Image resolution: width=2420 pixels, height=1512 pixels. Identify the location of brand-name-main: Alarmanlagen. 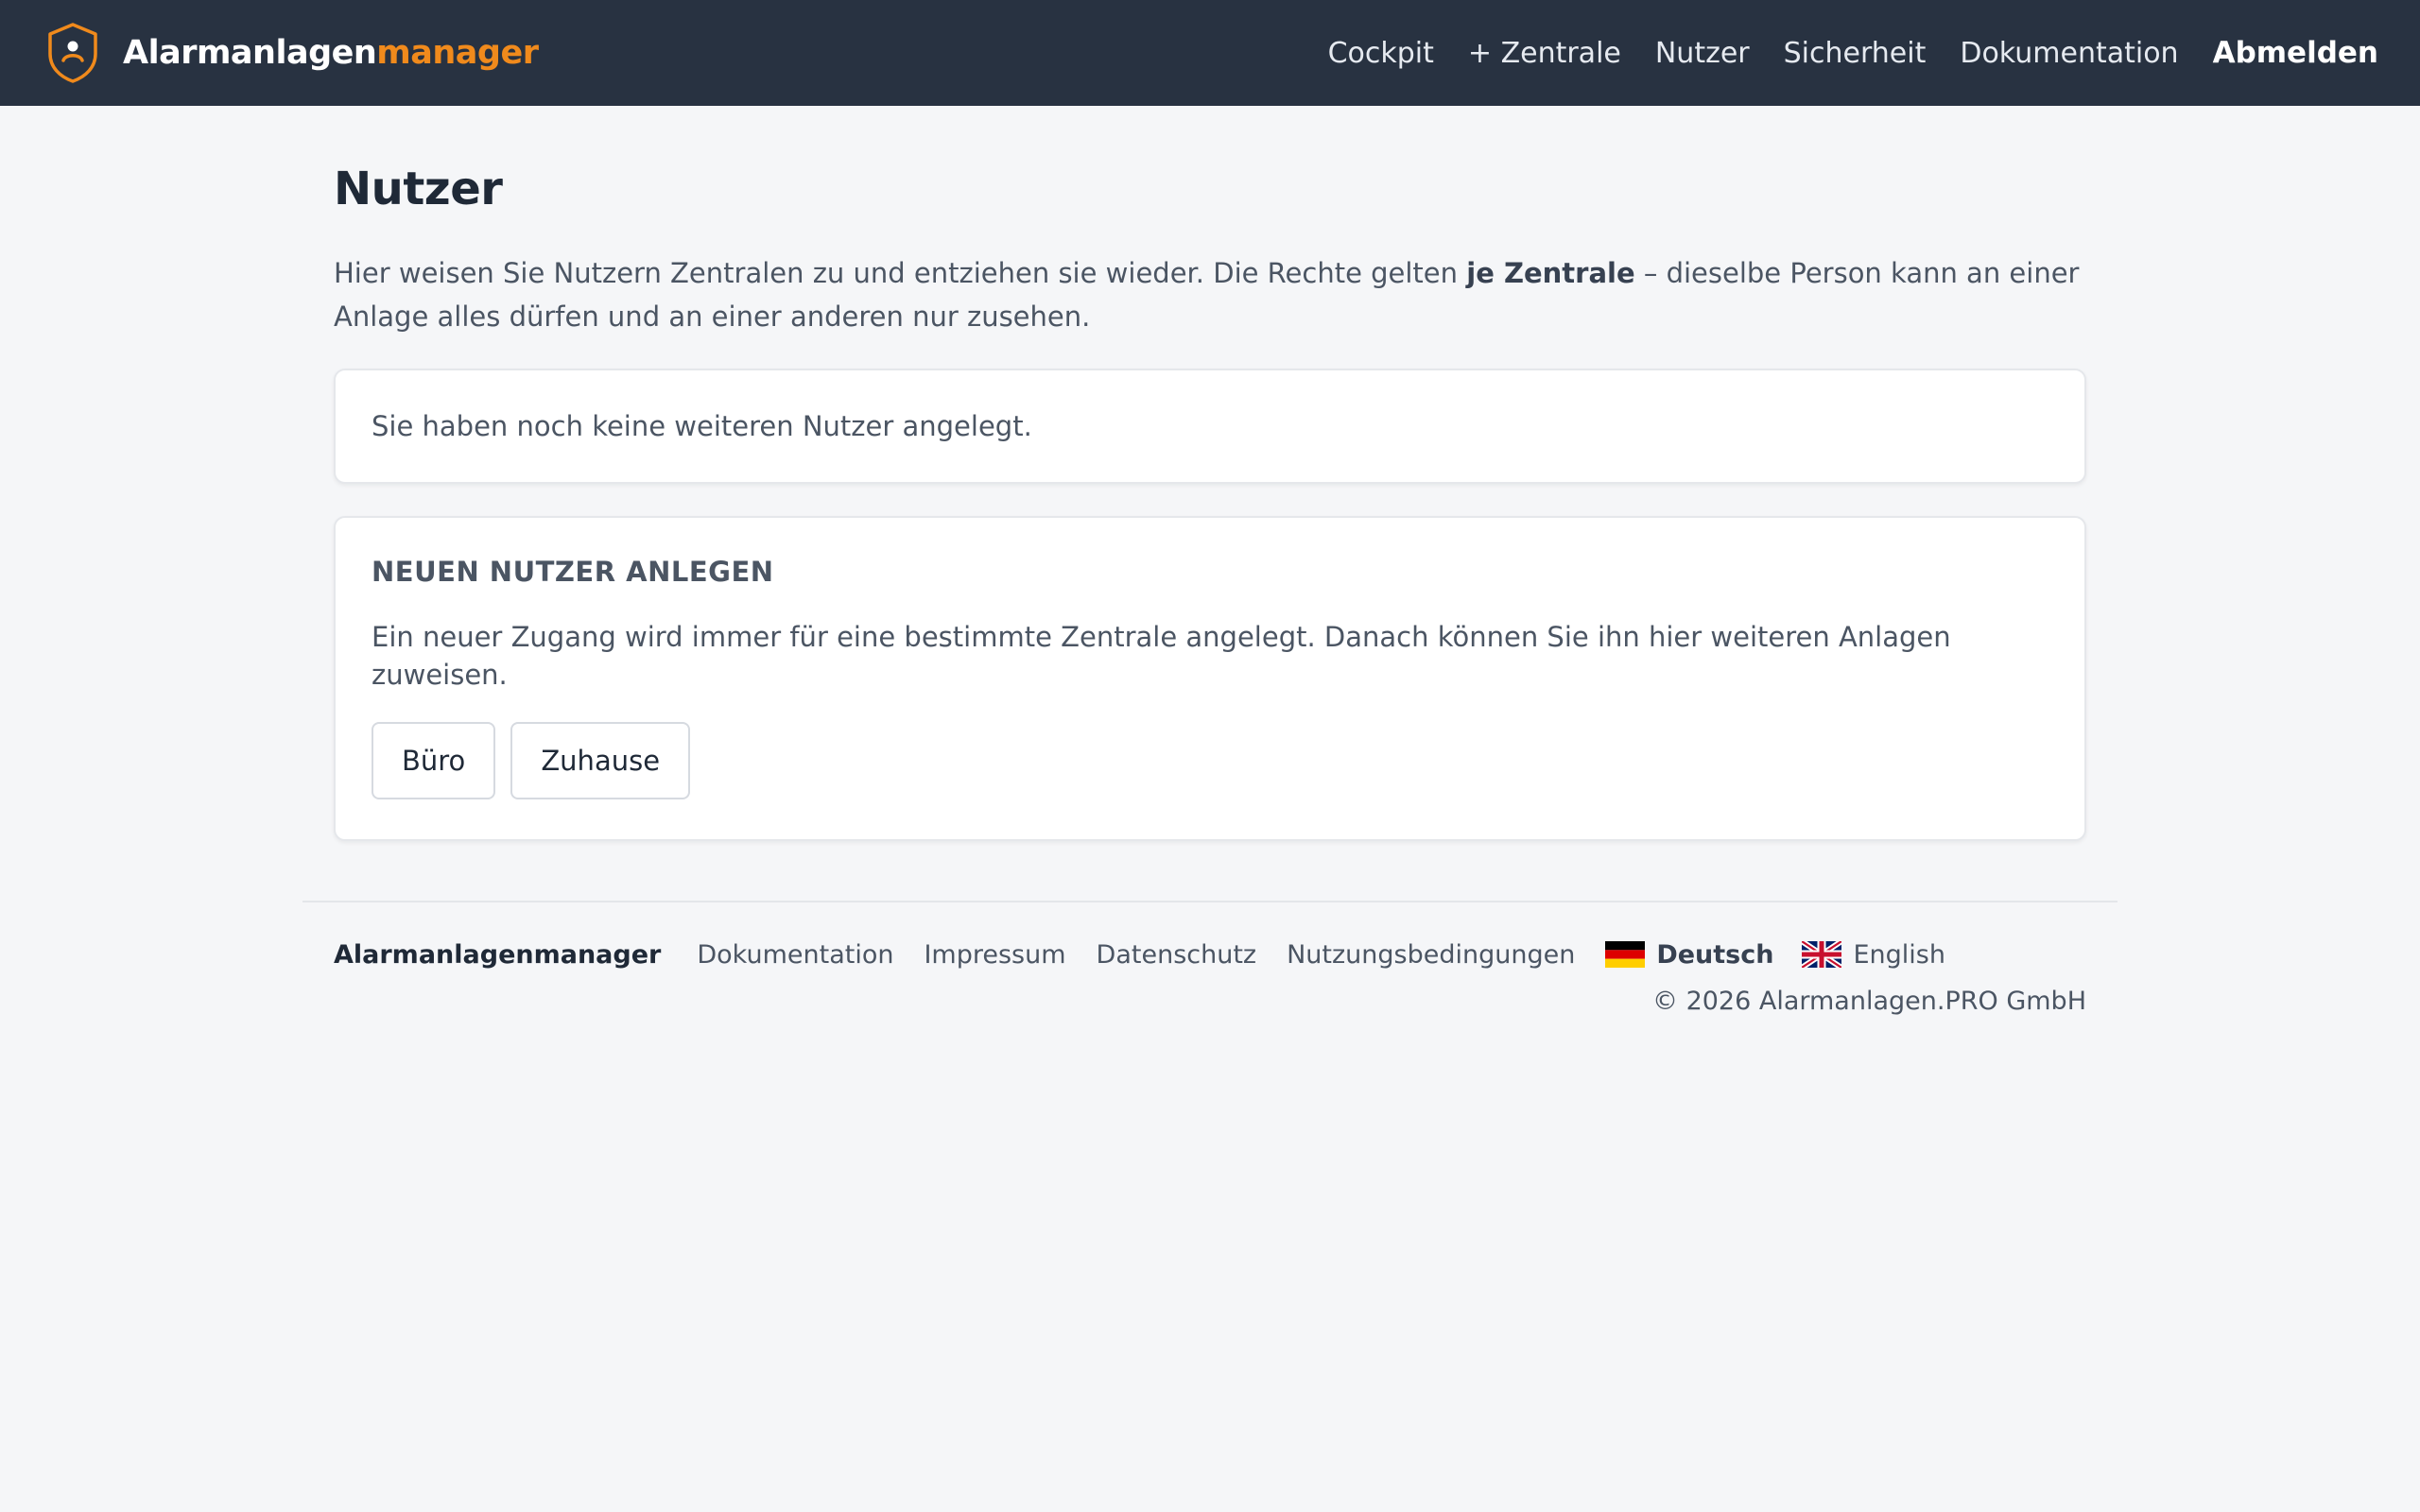
(250, 53).